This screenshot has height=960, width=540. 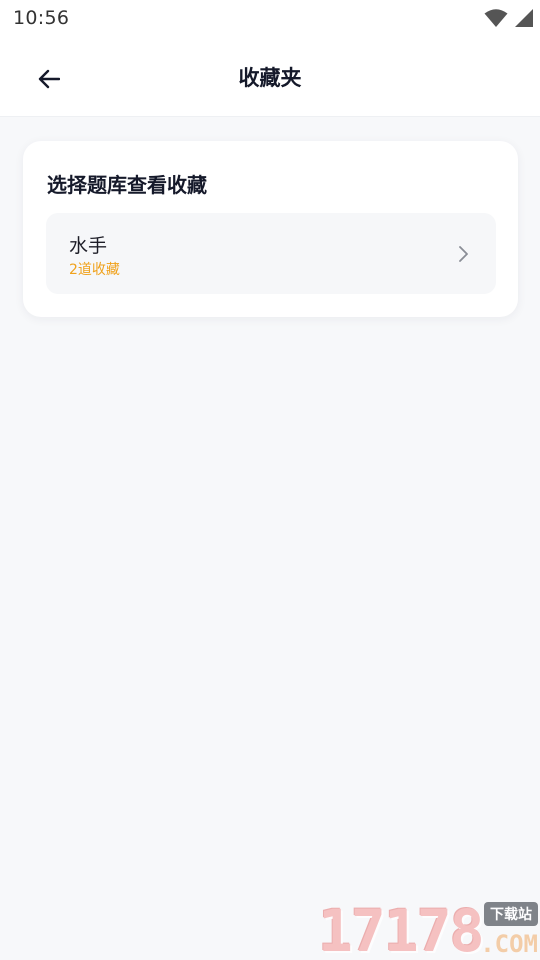 I want to click on page-title: 收藏夹, so click(x=270, y=78).